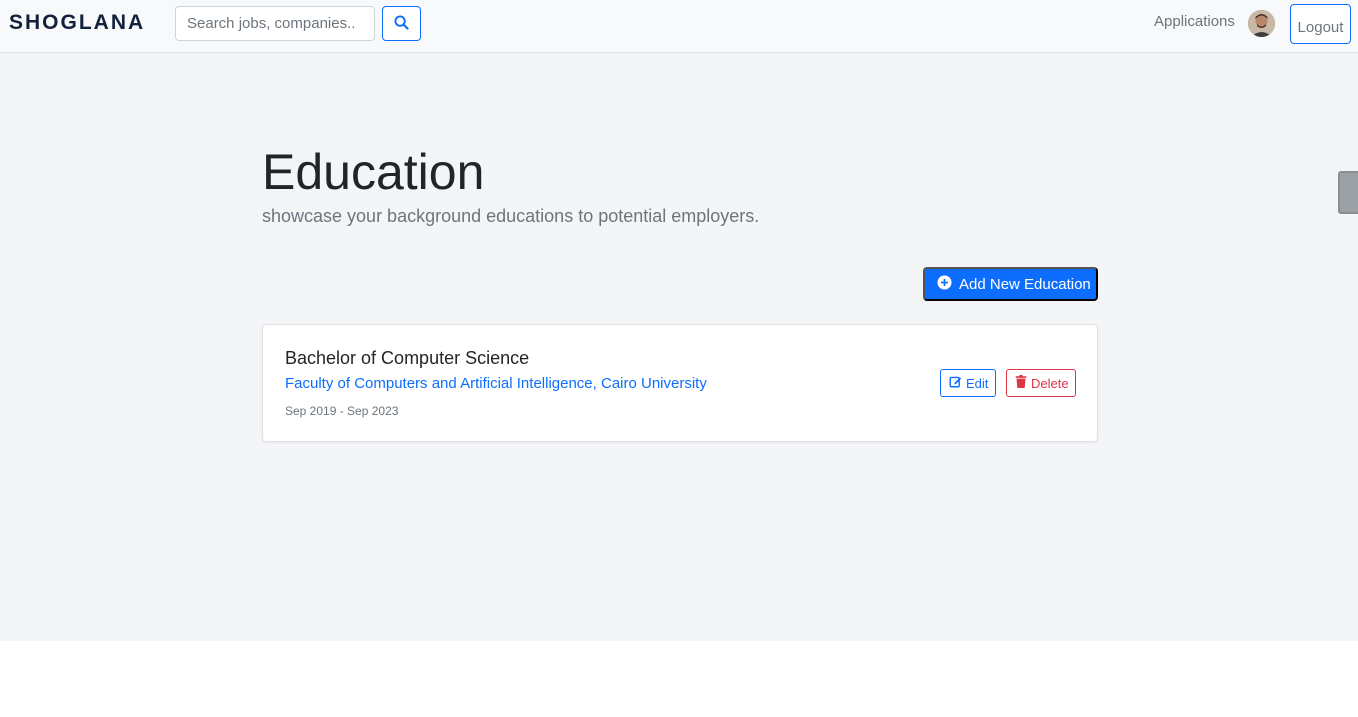 Image resolution: width=1358 pixels, height=717 pixels. I want to click on edit-button: Edit, so click(968, 383).